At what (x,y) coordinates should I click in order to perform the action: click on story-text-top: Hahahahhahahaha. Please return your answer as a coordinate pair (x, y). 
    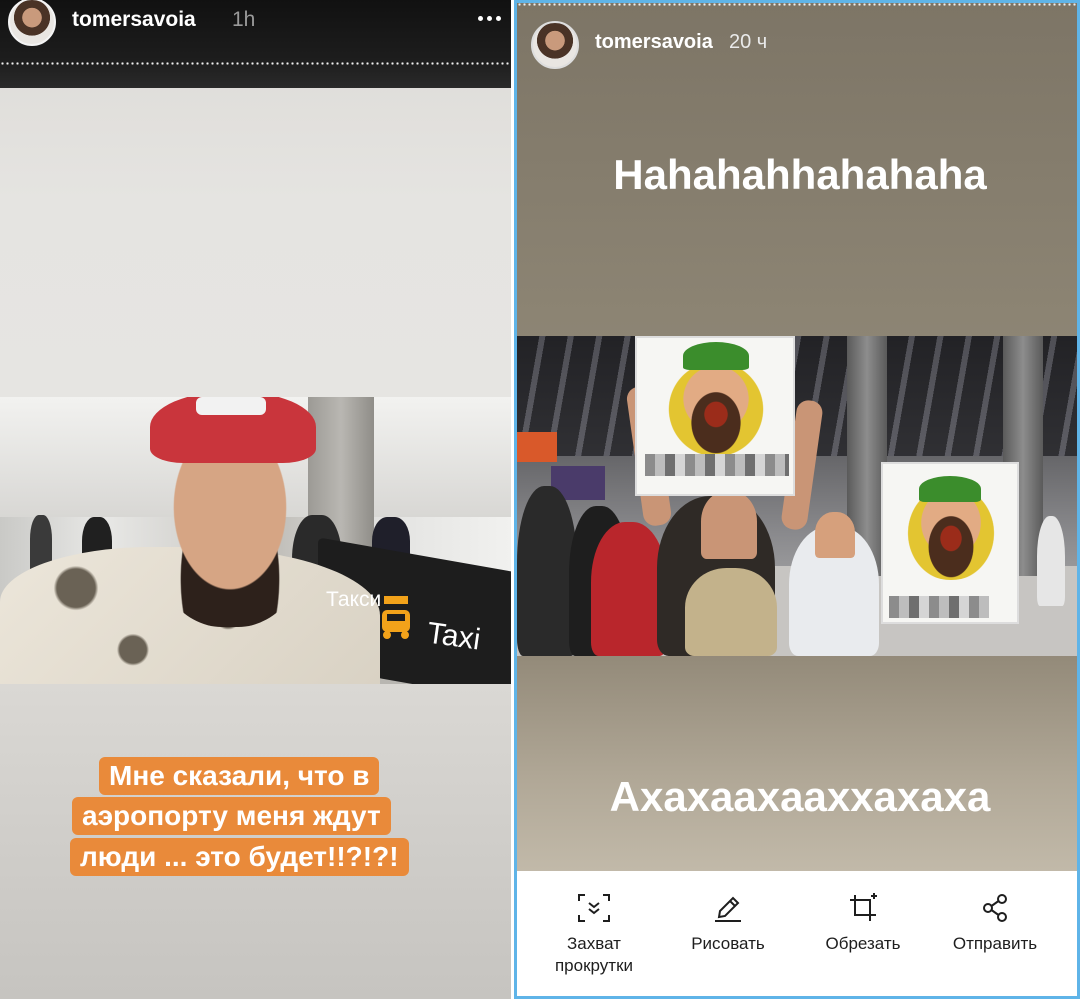
    Looking at the image, I should click on (800, 174).